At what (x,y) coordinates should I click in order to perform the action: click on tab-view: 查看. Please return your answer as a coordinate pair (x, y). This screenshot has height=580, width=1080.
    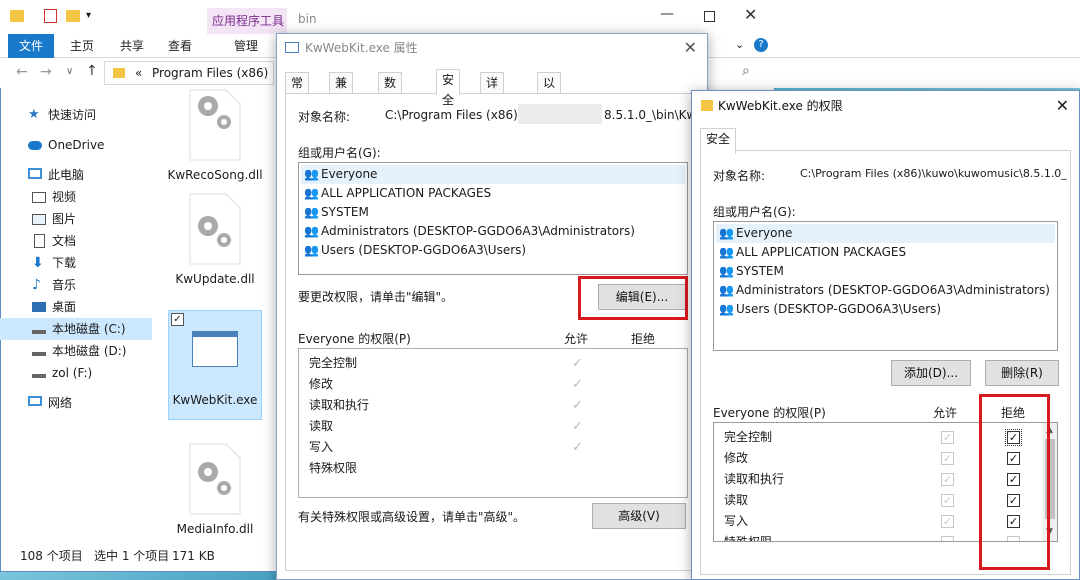
    Looking at the image, I should click on (180, 46).